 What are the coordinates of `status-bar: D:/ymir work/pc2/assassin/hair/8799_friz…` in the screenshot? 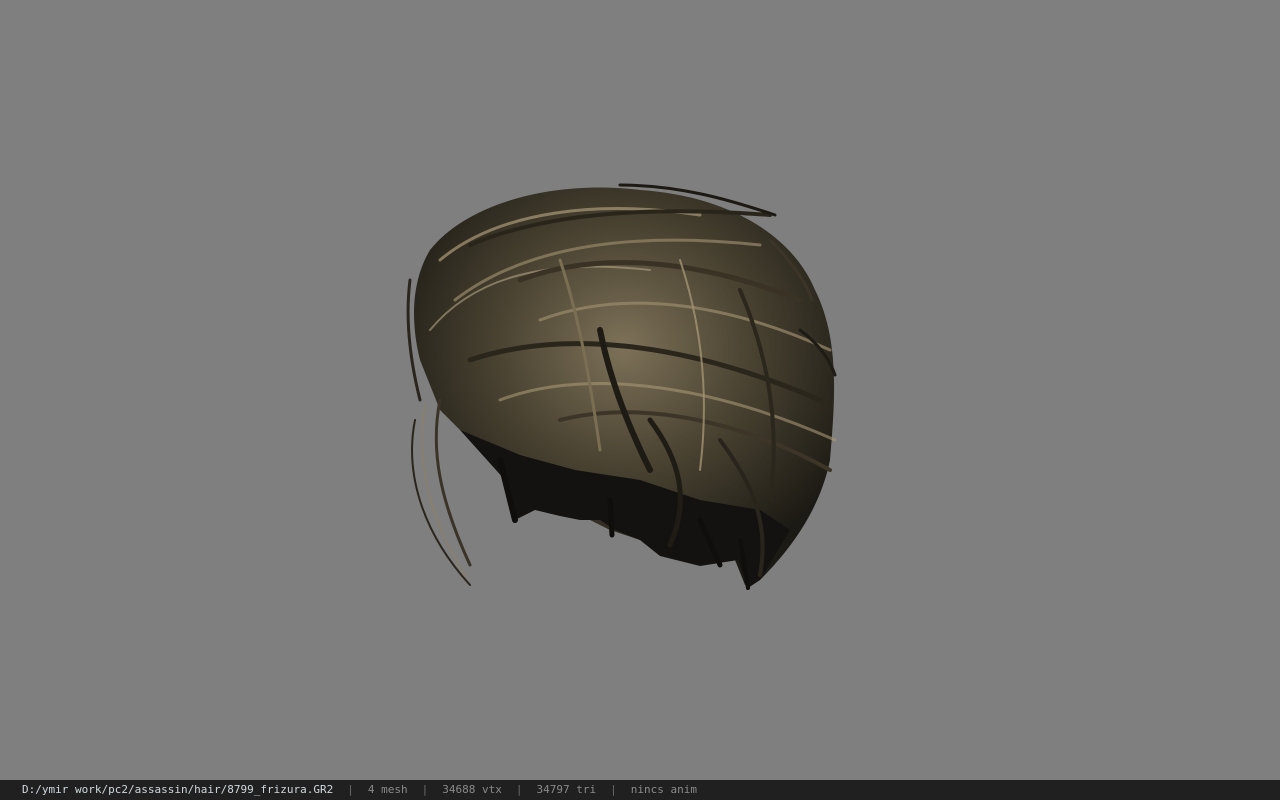 It's located at (640, 790).